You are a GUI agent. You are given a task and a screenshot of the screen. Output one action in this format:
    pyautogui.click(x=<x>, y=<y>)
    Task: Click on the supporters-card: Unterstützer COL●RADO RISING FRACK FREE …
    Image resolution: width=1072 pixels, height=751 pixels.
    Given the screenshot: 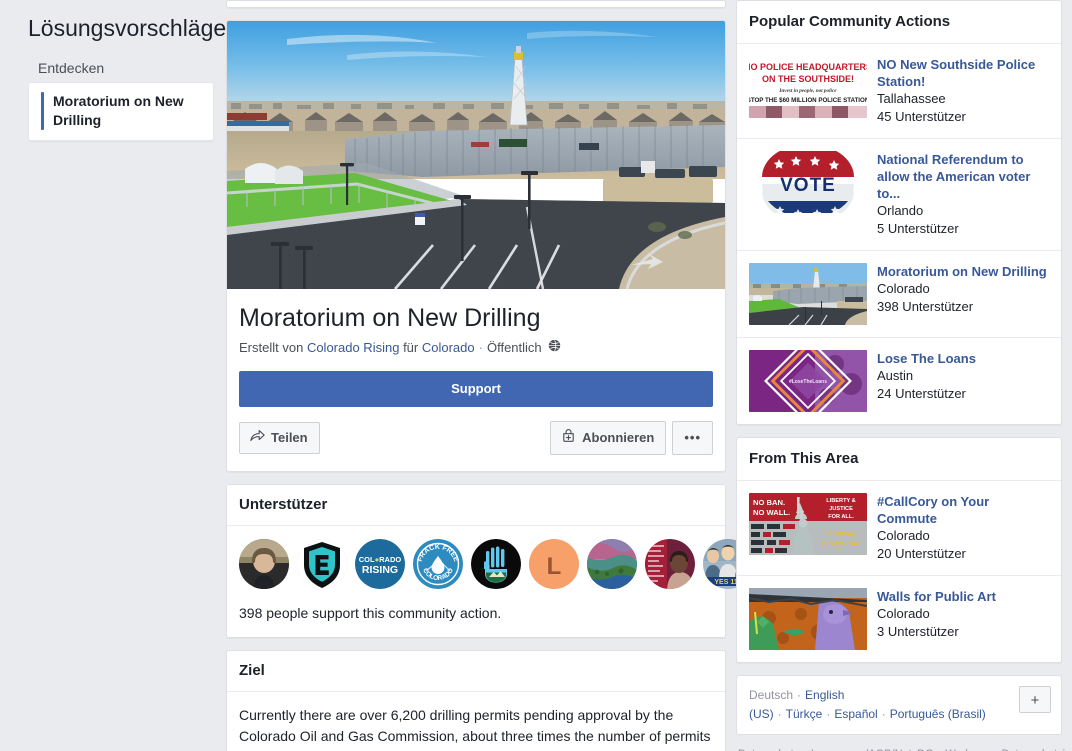 What is the action you would take?
    pyautogui.click(x=489, y=561)
    